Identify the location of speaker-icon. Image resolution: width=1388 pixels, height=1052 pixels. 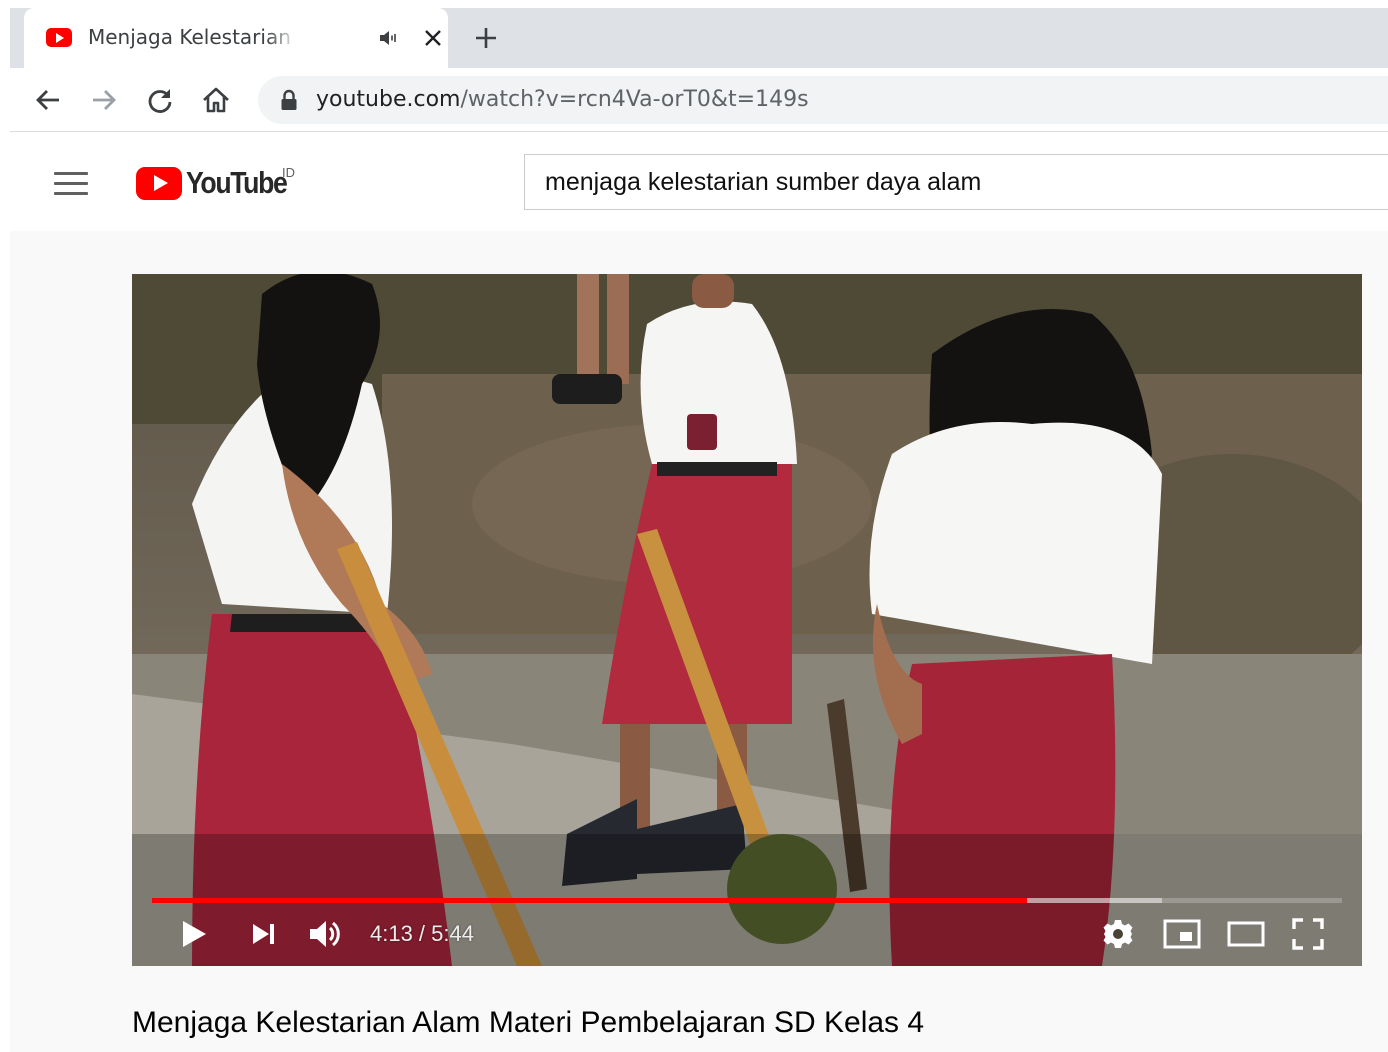
(388, 38).